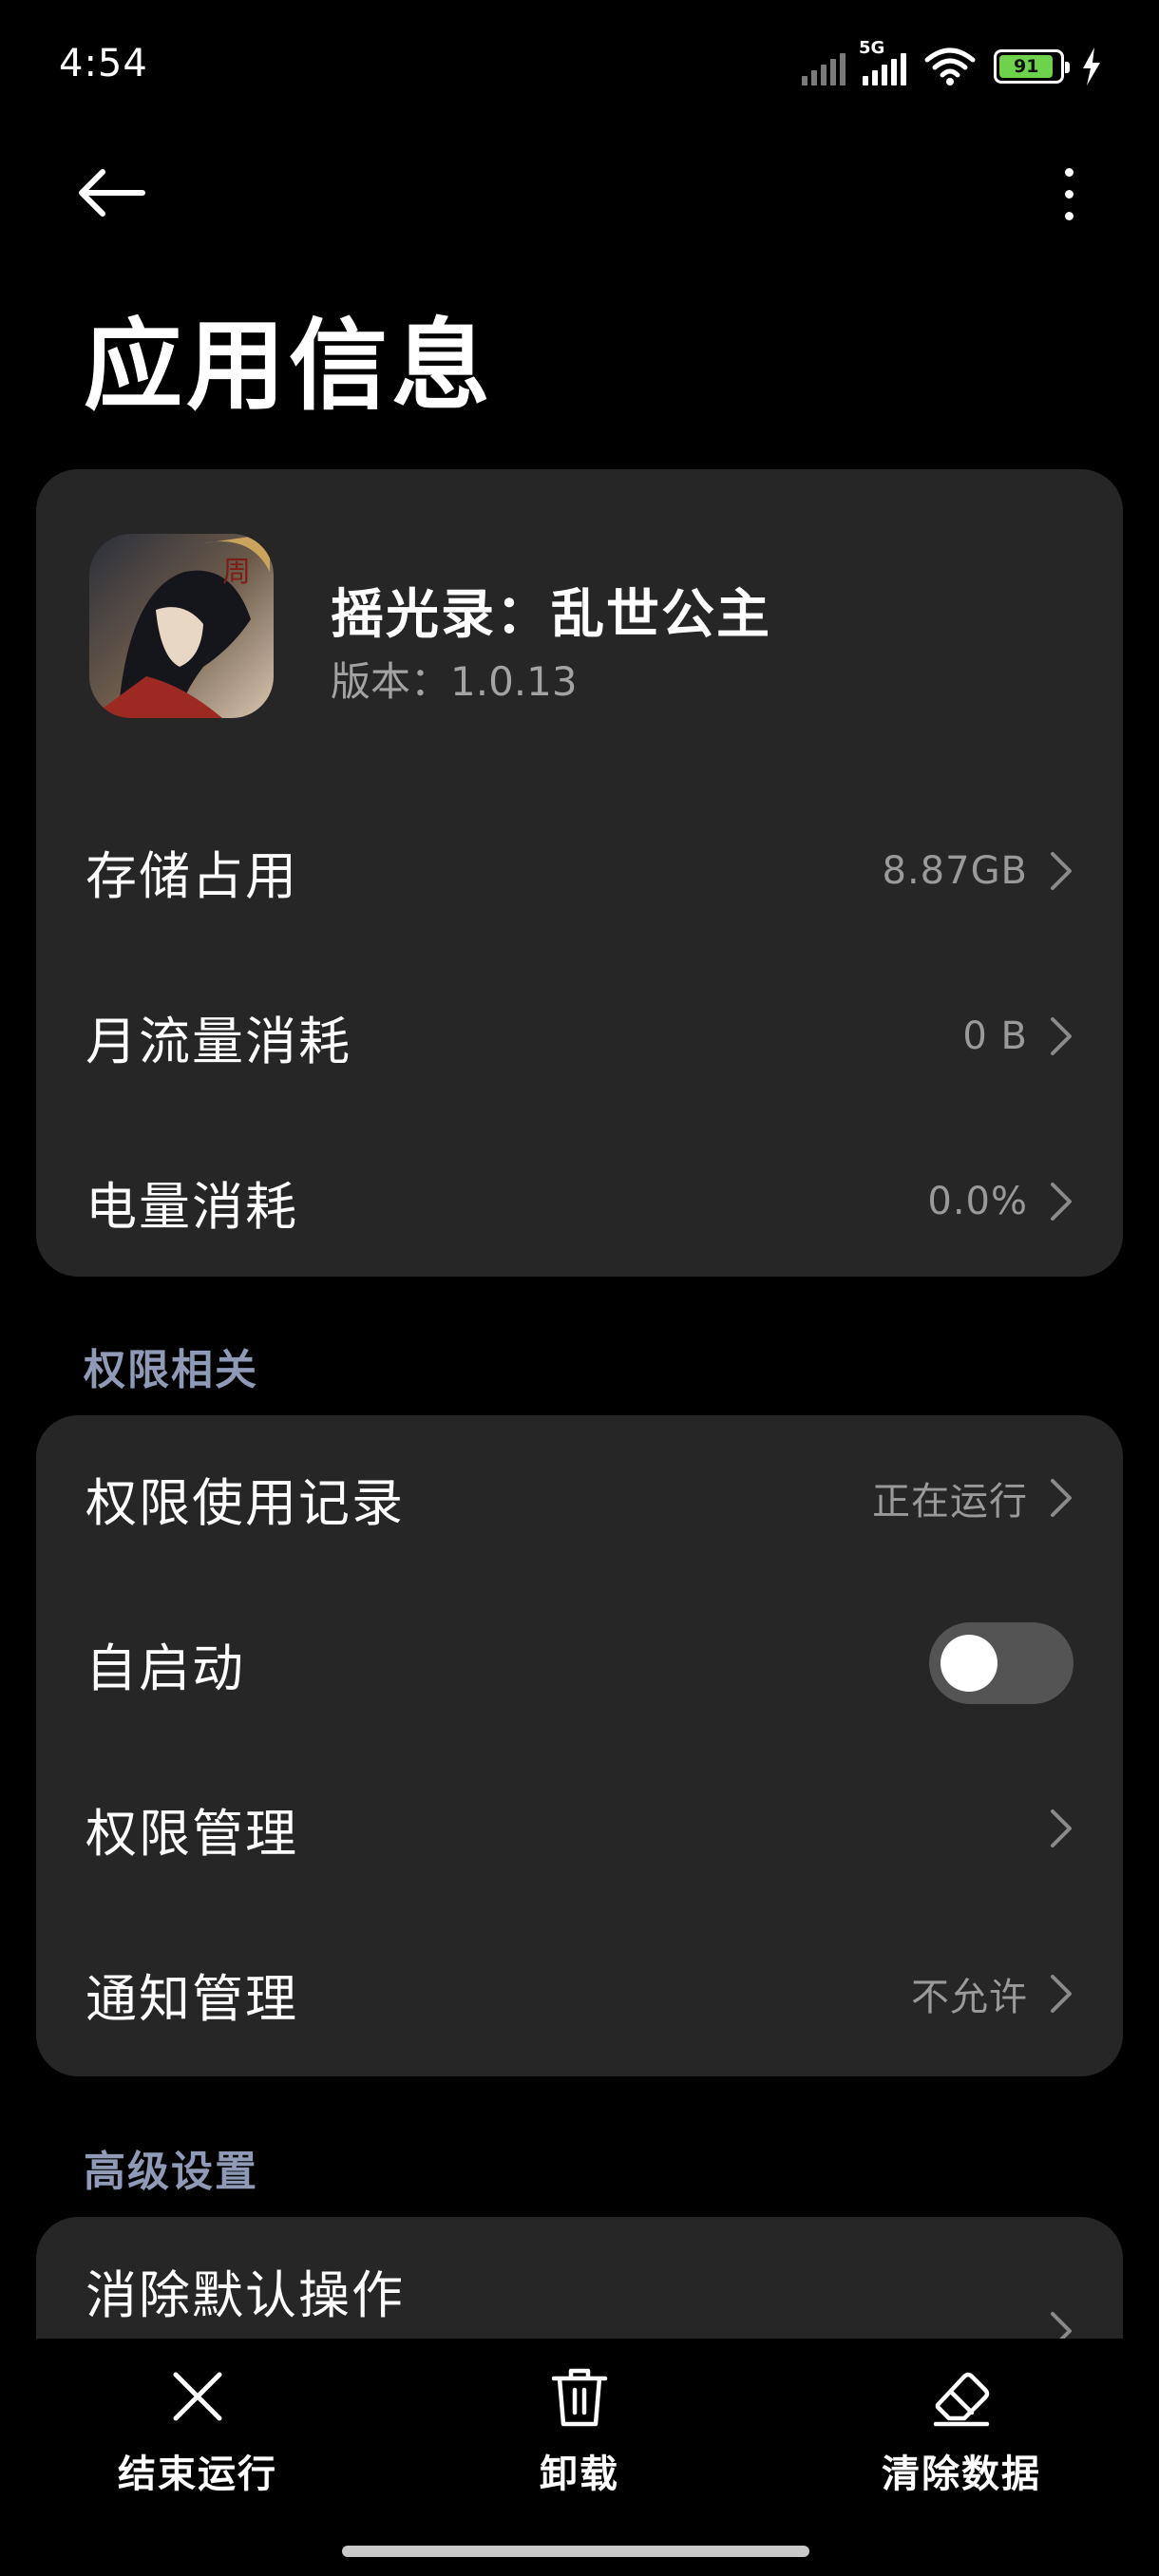  What do you see at coordinates (192, 1833) in the screenshot?
I see `row-label: 权限管理` at bounding box center [192, 1833].